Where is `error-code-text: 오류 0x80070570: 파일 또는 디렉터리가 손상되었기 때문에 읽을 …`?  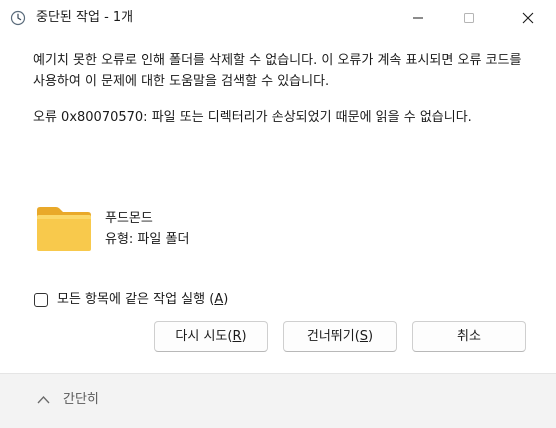
error-code-text: 오류 0x80070570: 파일 또는 디렉터리가 손상되었기 때문에 읽을 … is located at coordinates (252, 117).